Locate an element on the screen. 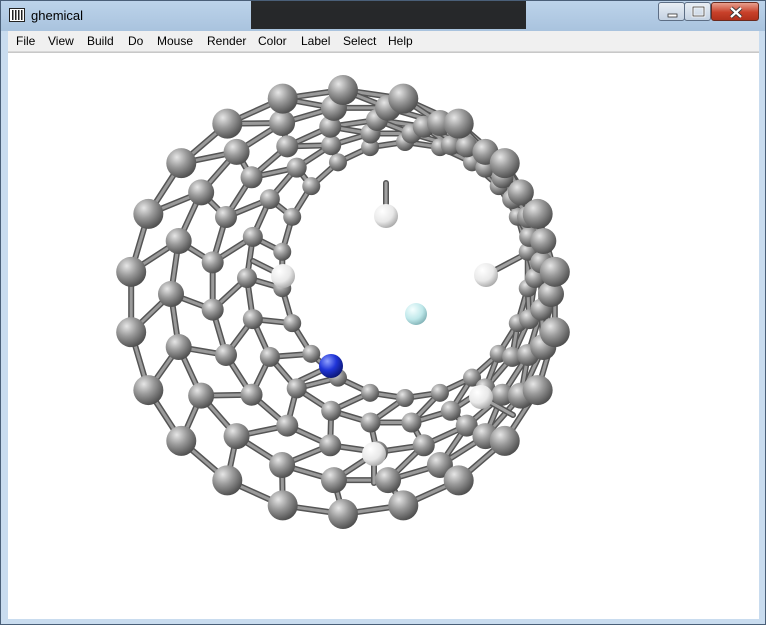 This screenshot has width=766, height=625. nitrogen-atom is located at coordinates (331, 366).